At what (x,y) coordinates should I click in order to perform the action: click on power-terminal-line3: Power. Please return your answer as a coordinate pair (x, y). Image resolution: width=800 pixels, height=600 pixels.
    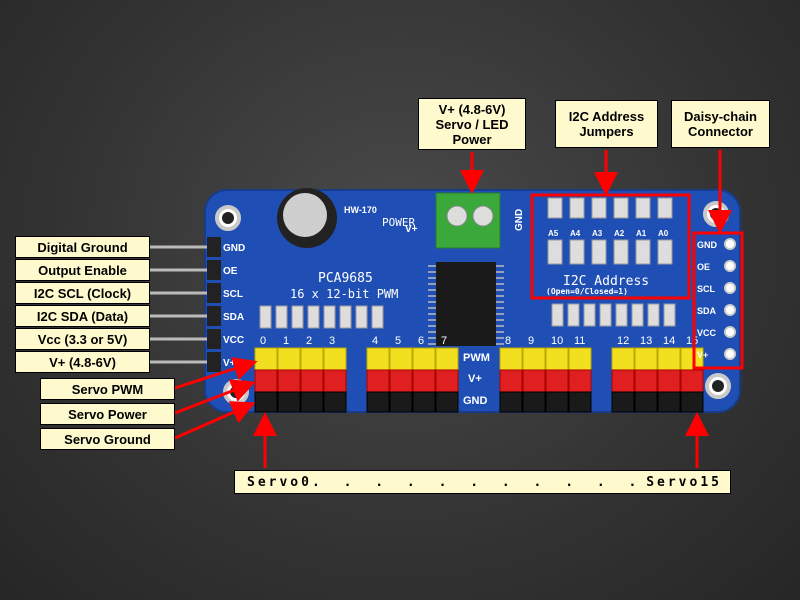
    Looking at the image, I should click on (472, 139).